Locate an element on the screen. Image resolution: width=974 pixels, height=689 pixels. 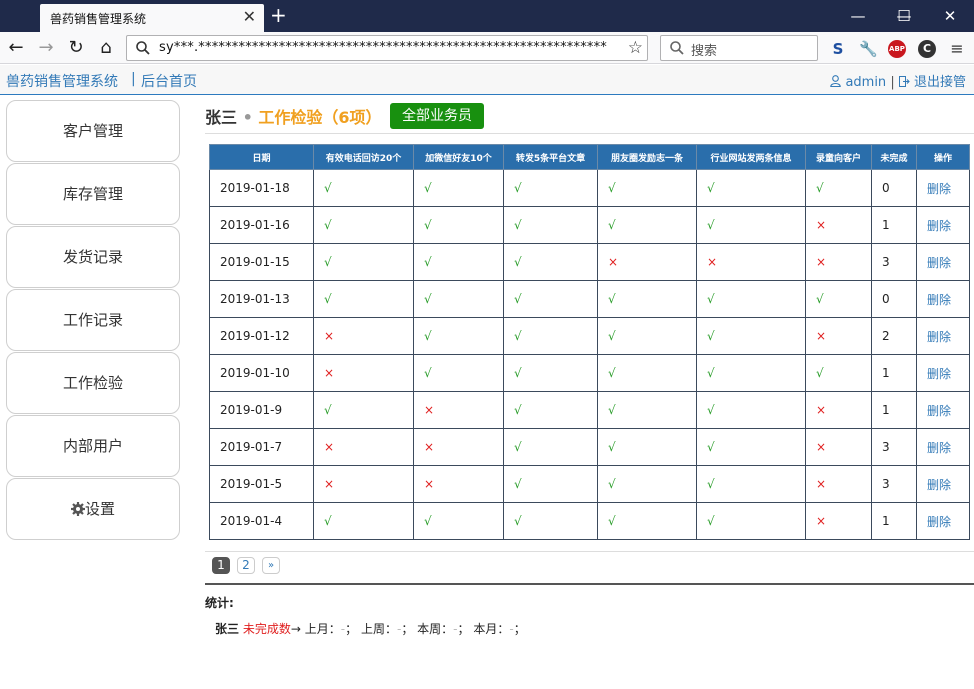
maximize-icon: ☐ is located at coordinates (904, 16).